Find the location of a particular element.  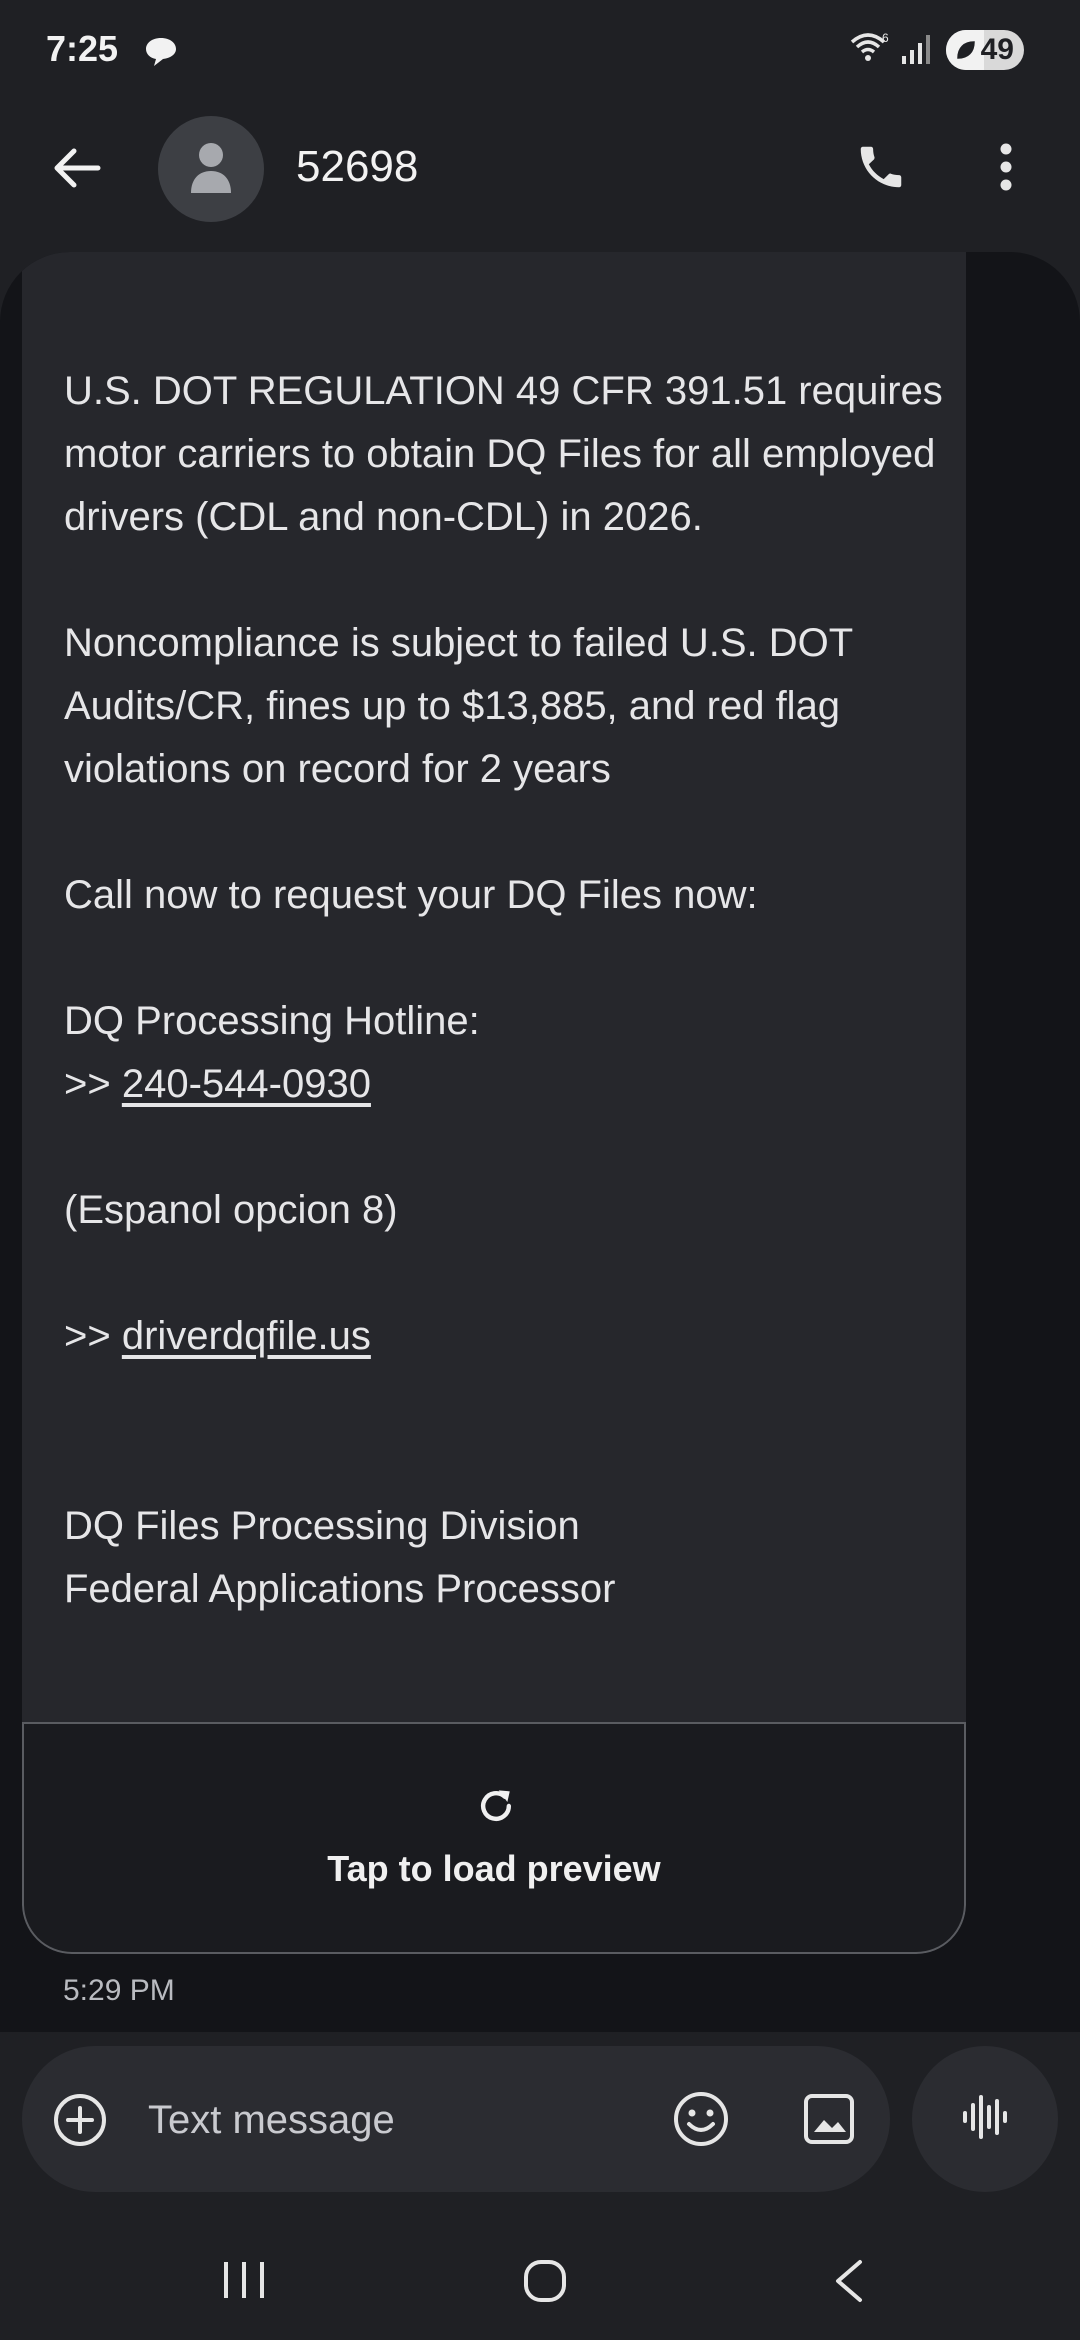

gallery-icon is located at coordinates (829, 2122).